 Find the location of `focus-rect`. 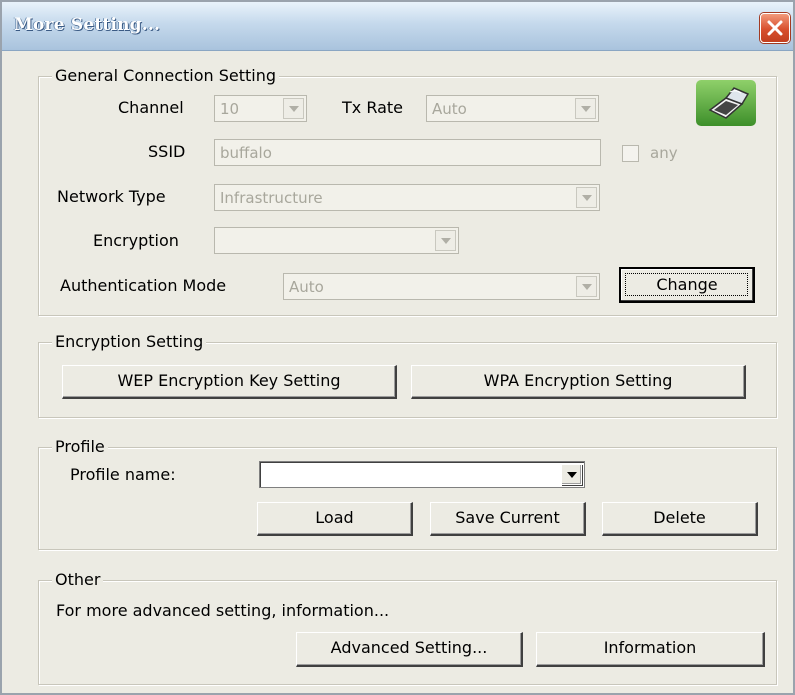

focus-rect is located at coordinates (686, 284).